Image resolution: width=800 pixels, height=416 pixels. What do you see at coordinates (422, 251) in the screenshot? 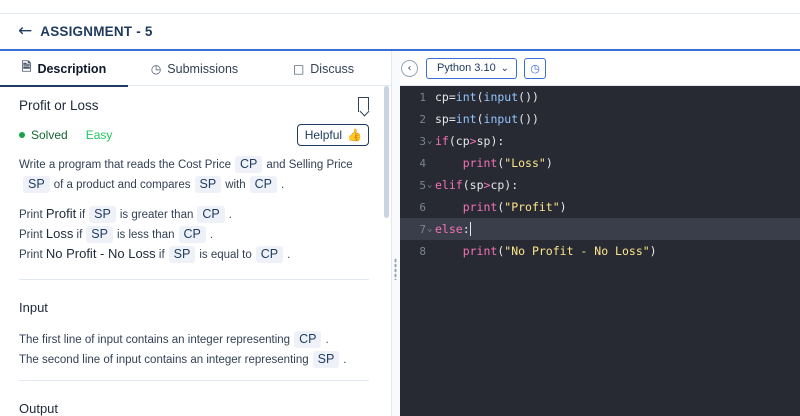
I see `line-number: 8` at bounding box center [422, 251].